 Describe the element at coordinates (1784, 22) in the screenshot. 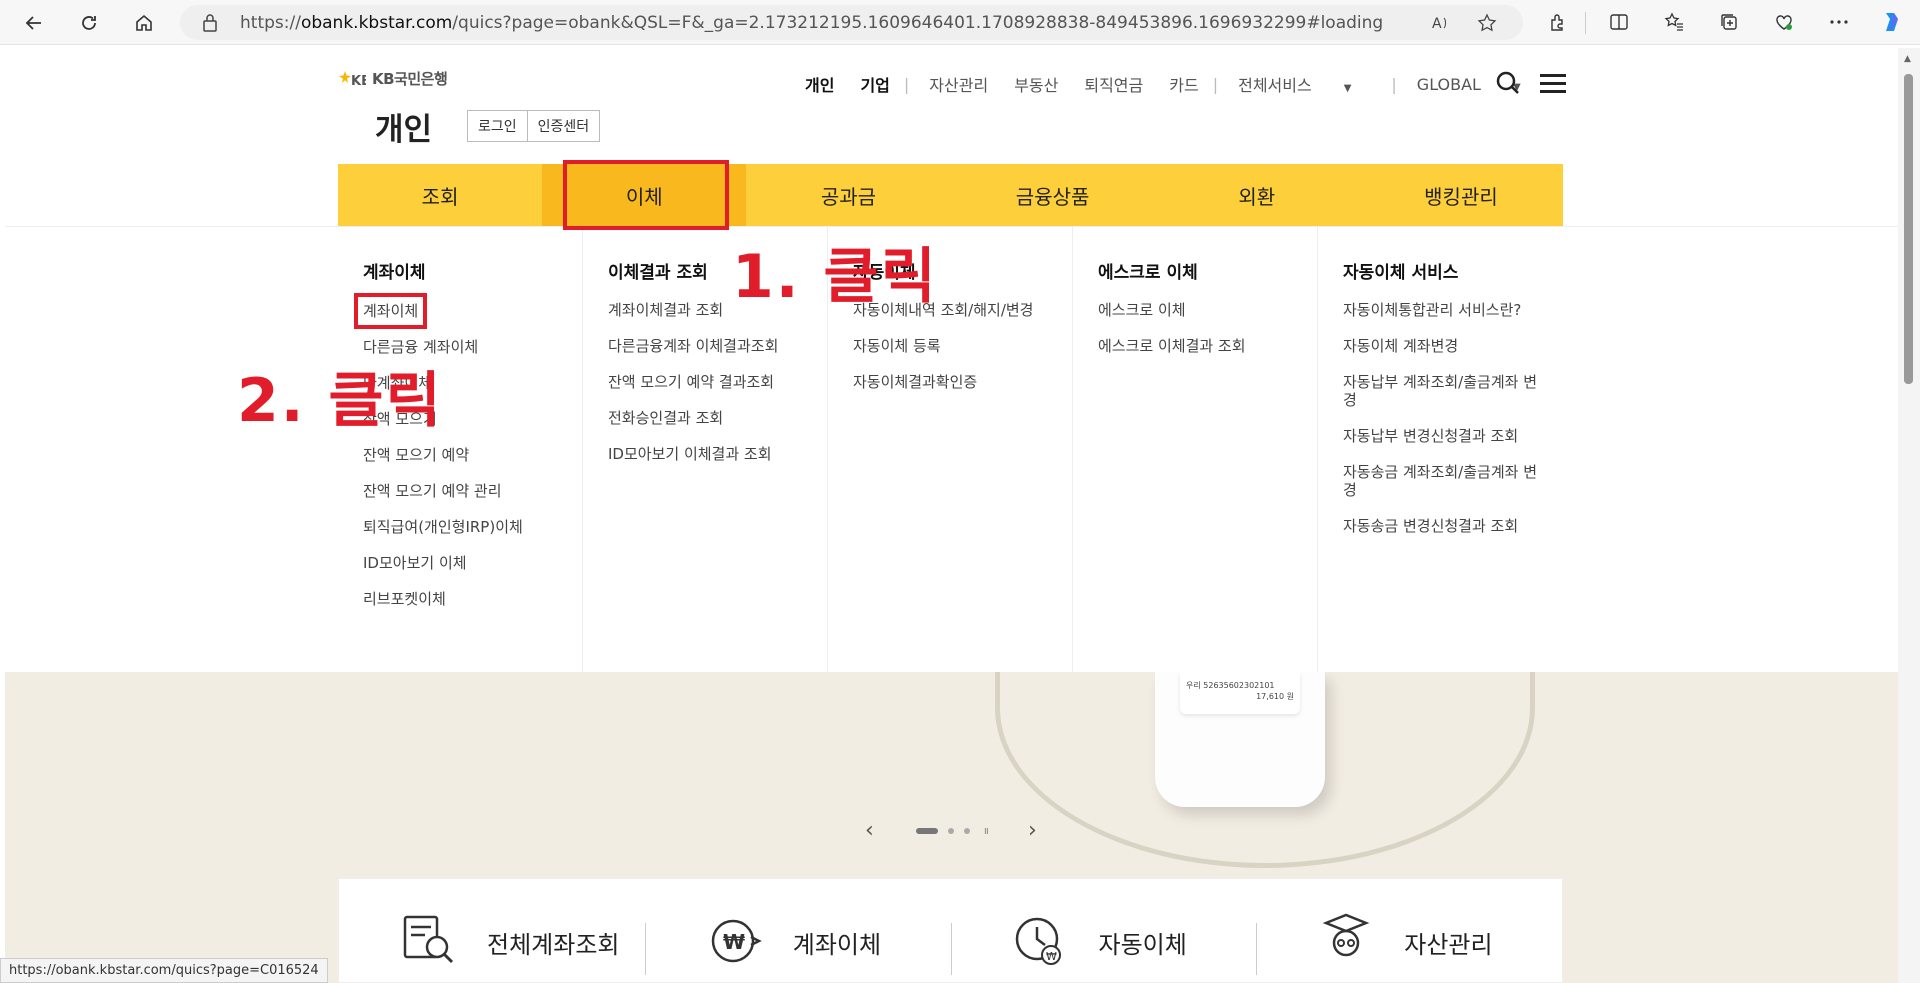

I see `browser-essentials-icon` at that location.